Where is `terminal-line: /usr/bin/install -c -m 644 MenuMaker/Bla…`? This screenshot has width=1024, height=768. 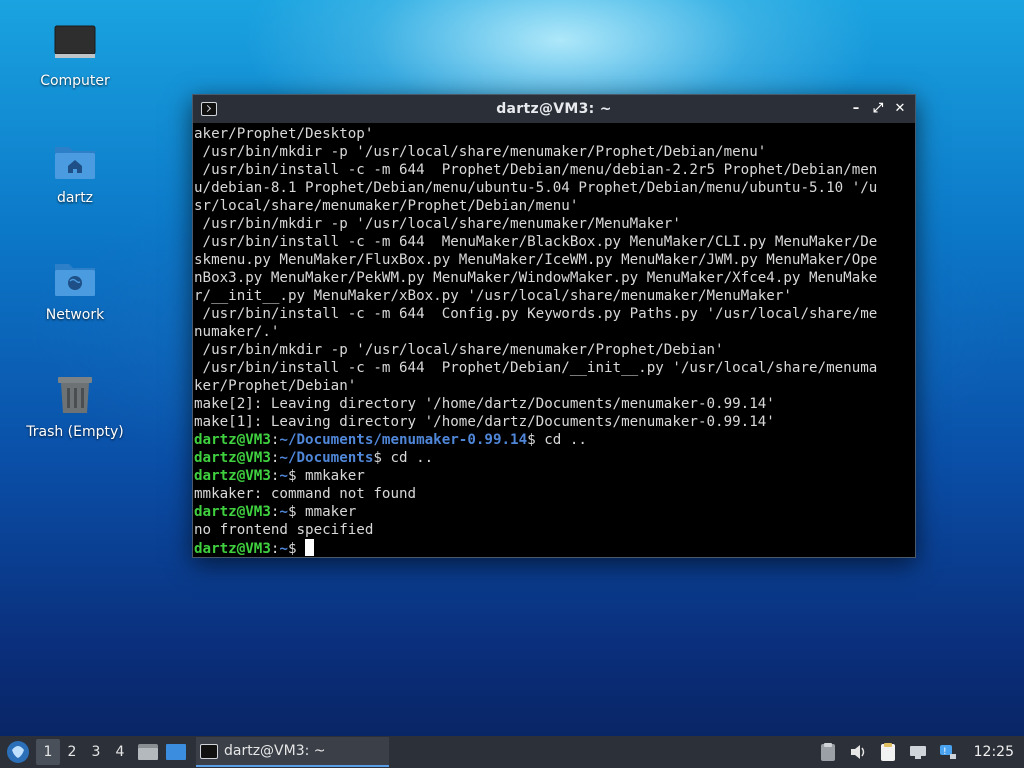 terminal-line: /usr/bin/install -c -m 644 MenuMaker/Bla… is located at coordinates (536, 242).